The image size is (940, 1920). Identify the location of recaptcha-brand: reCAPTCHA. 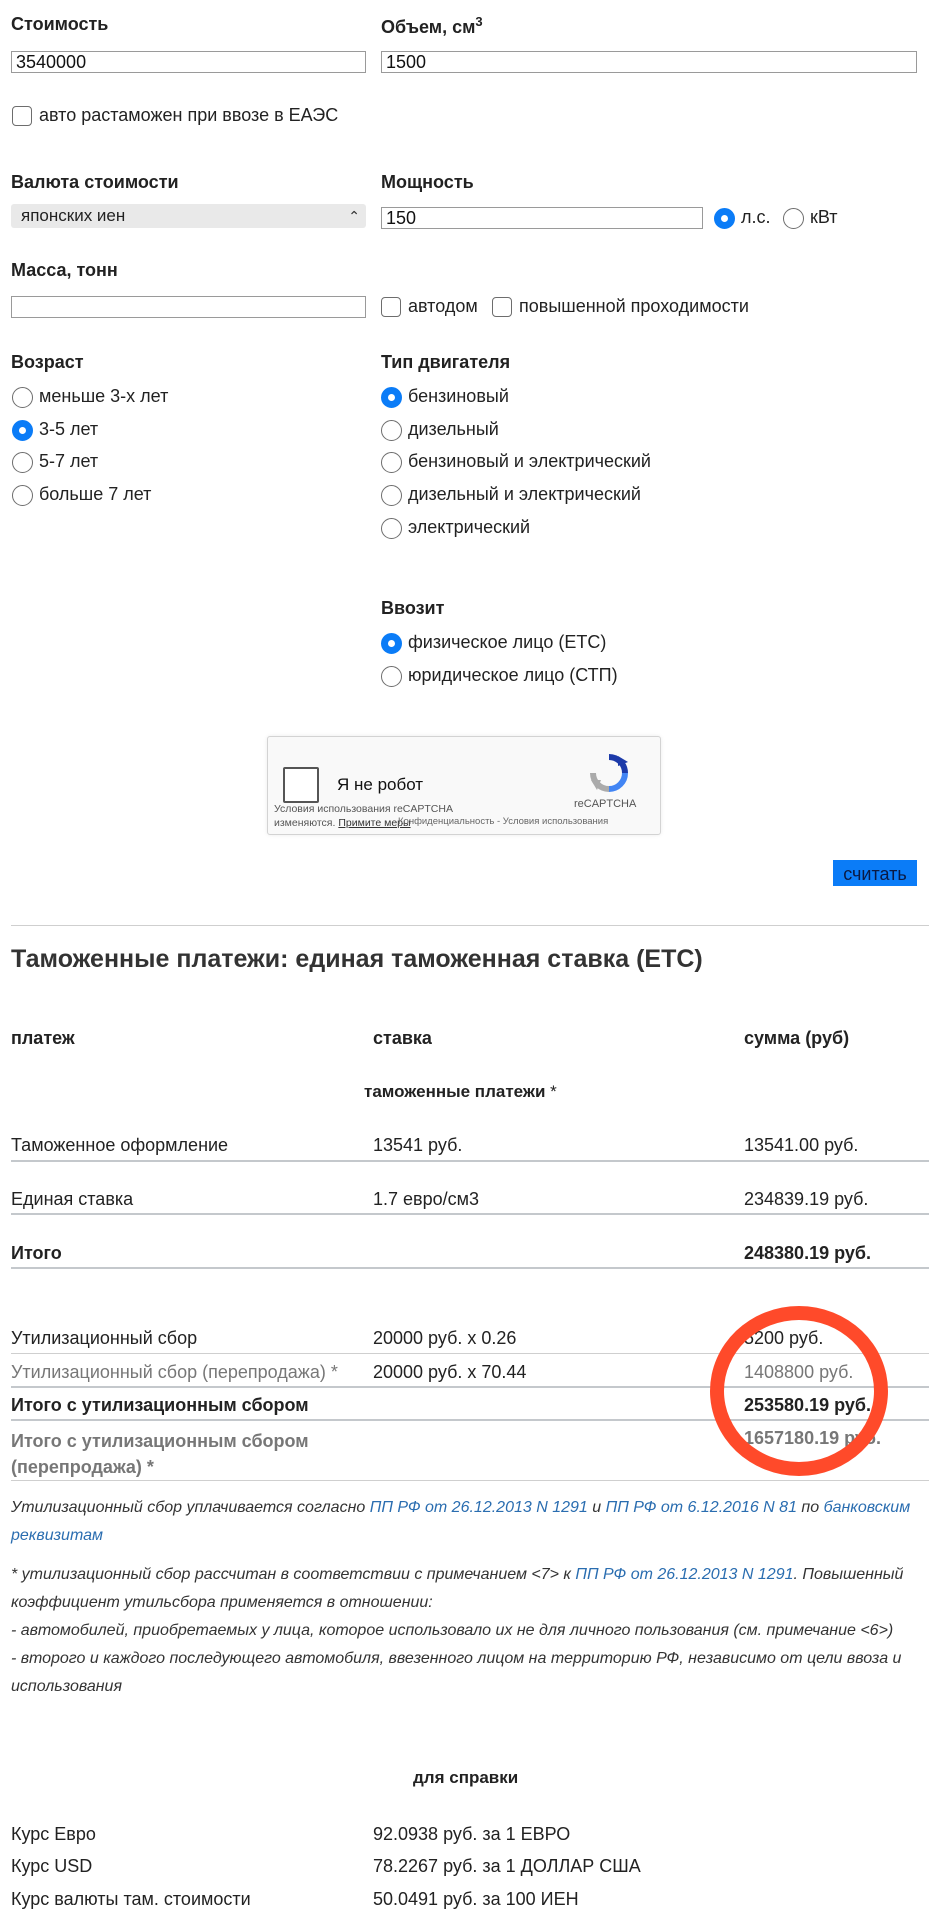
(605, 804).